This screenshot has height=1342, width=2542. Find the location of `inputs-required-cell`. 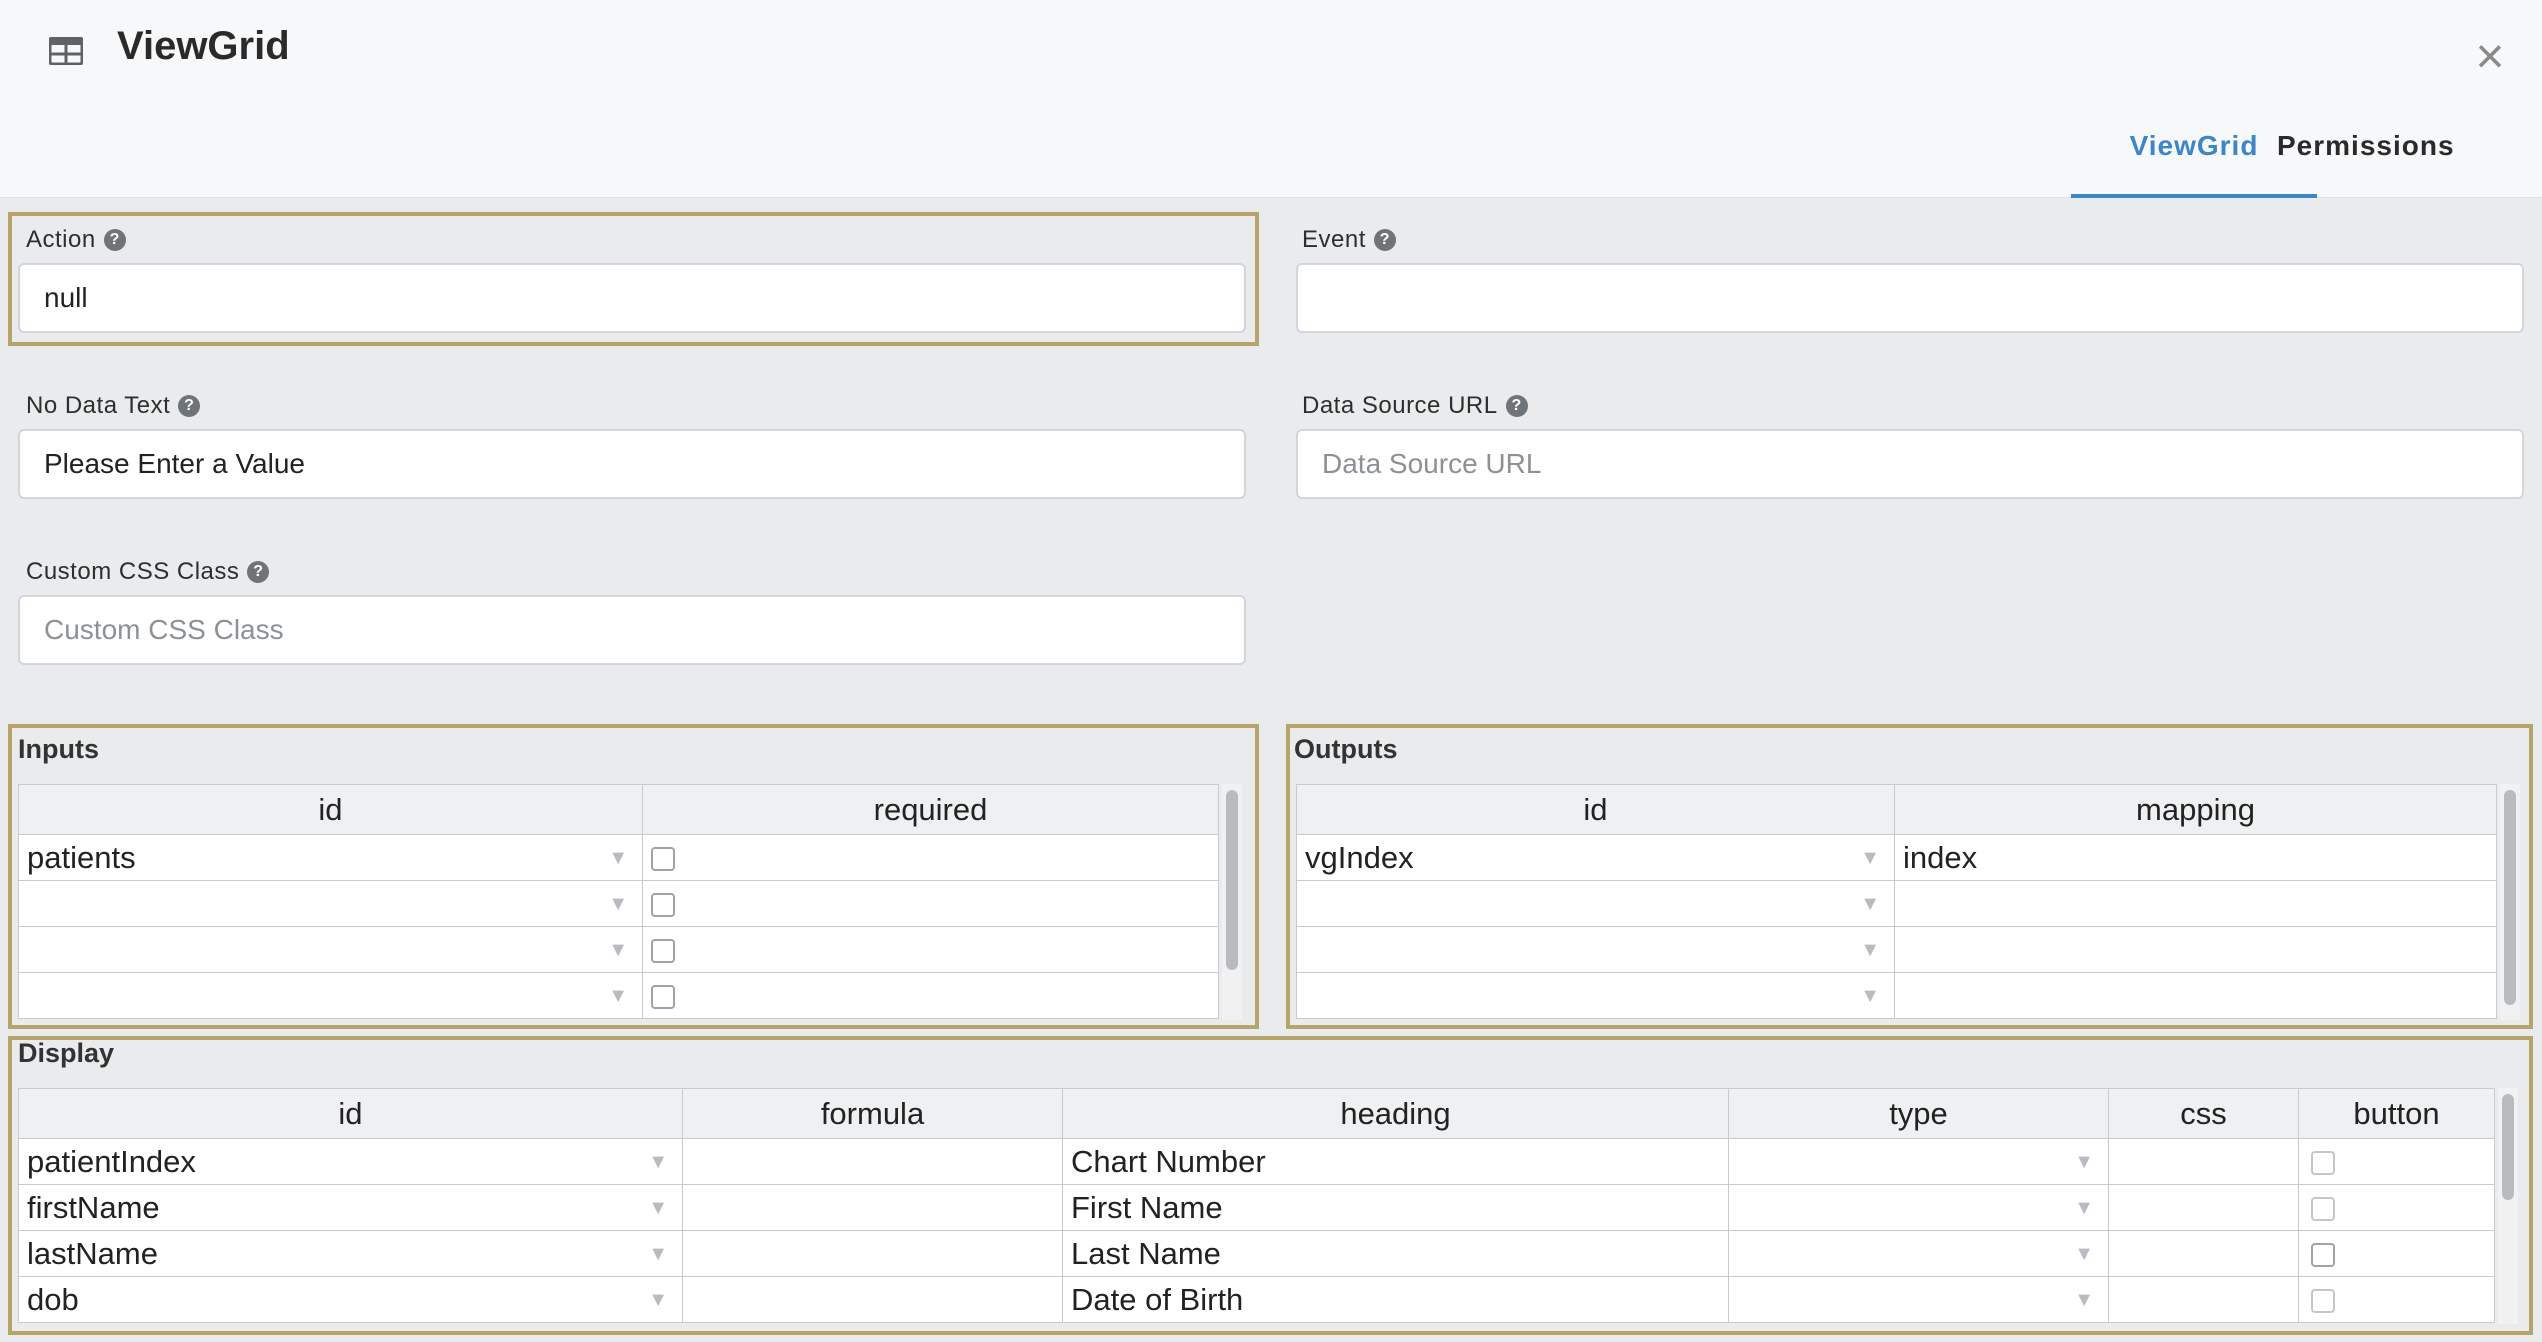

inputs-required-cell is located at coordinates (930, 857).